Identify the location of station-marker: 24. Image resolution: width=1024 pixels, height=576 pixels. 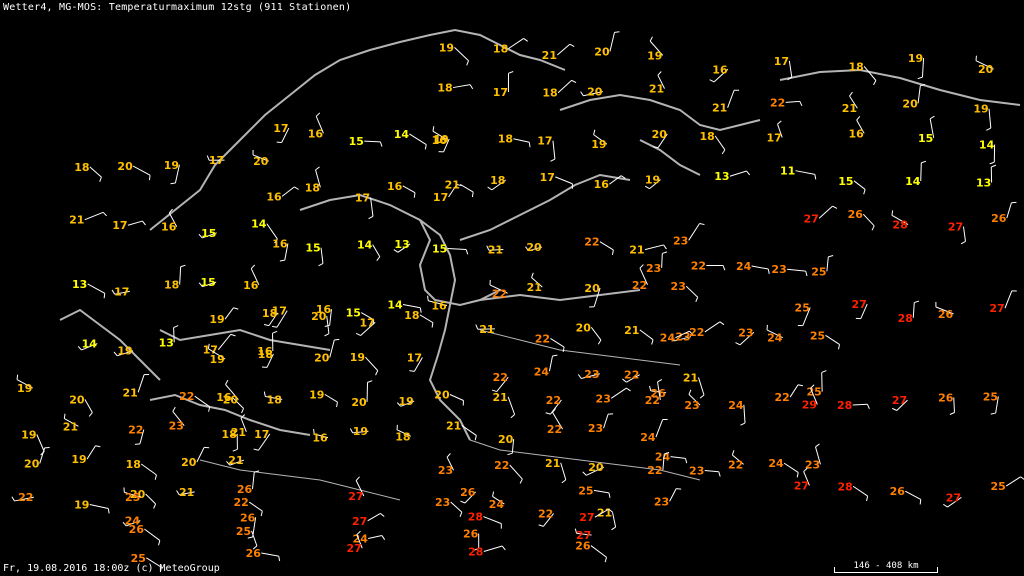
(774, 334).